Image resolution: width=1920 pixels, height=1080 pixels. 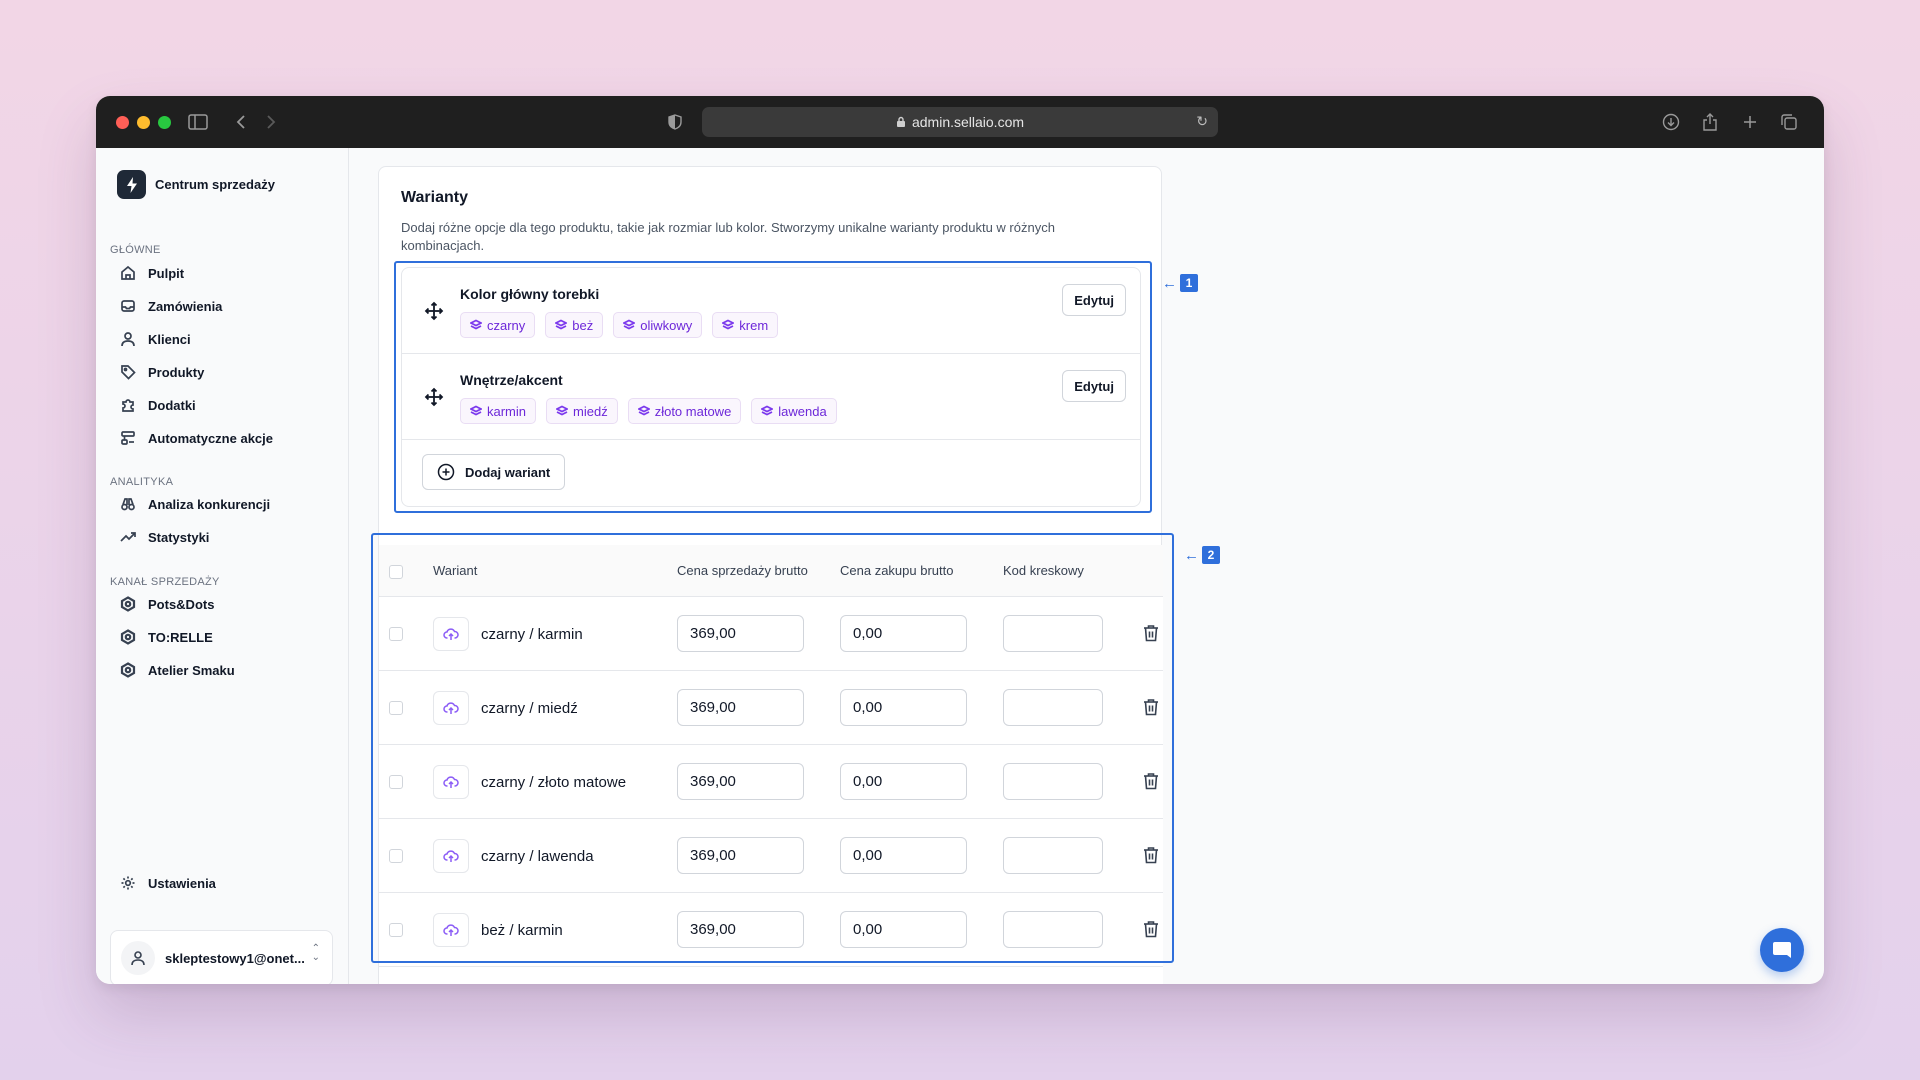 What do you see at coordinates (241, 122) in the screenshot?
I see `back-icon` at bounding box center [241, 122].